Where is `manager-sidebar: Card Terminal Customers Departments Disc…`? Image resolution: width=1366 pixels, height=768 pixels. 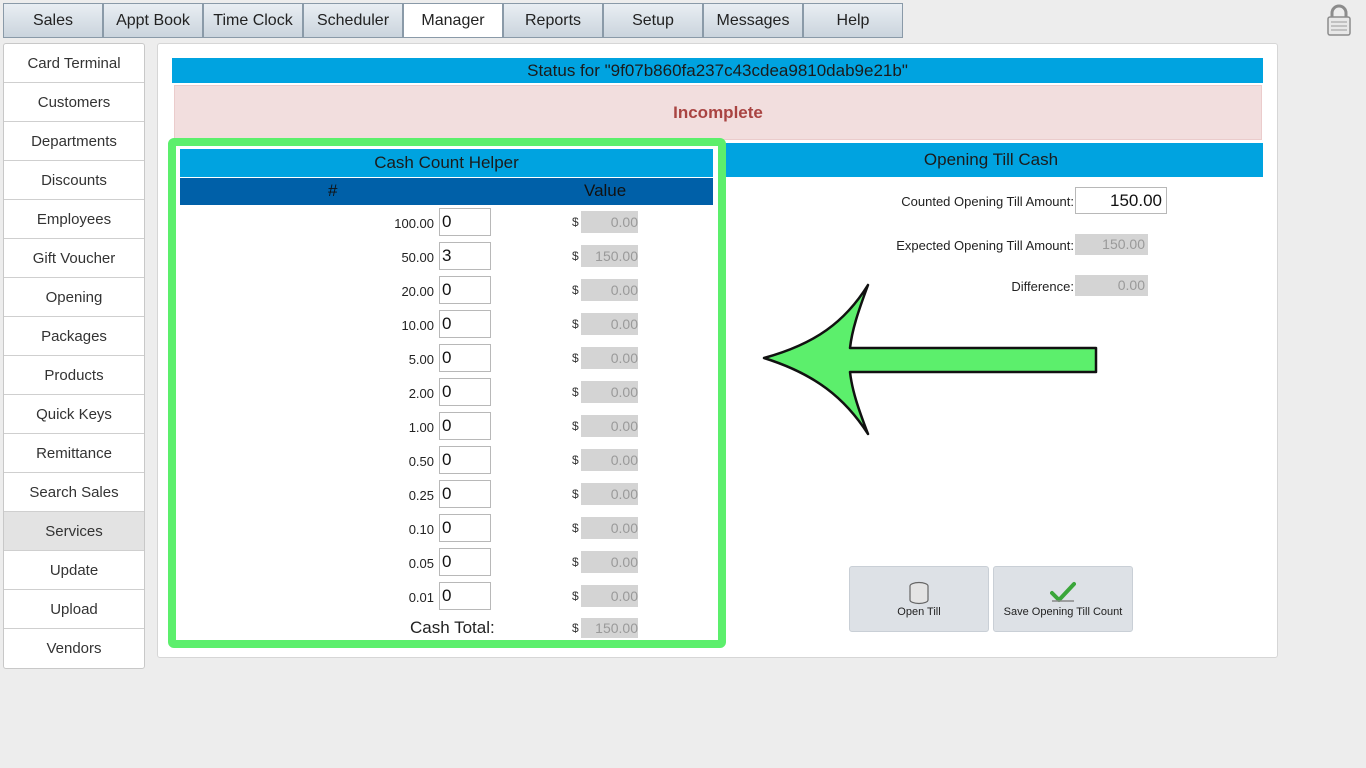
manager-sidebar: Card Terminal Customers Departments Disc… is located at coordinates (74, 356).